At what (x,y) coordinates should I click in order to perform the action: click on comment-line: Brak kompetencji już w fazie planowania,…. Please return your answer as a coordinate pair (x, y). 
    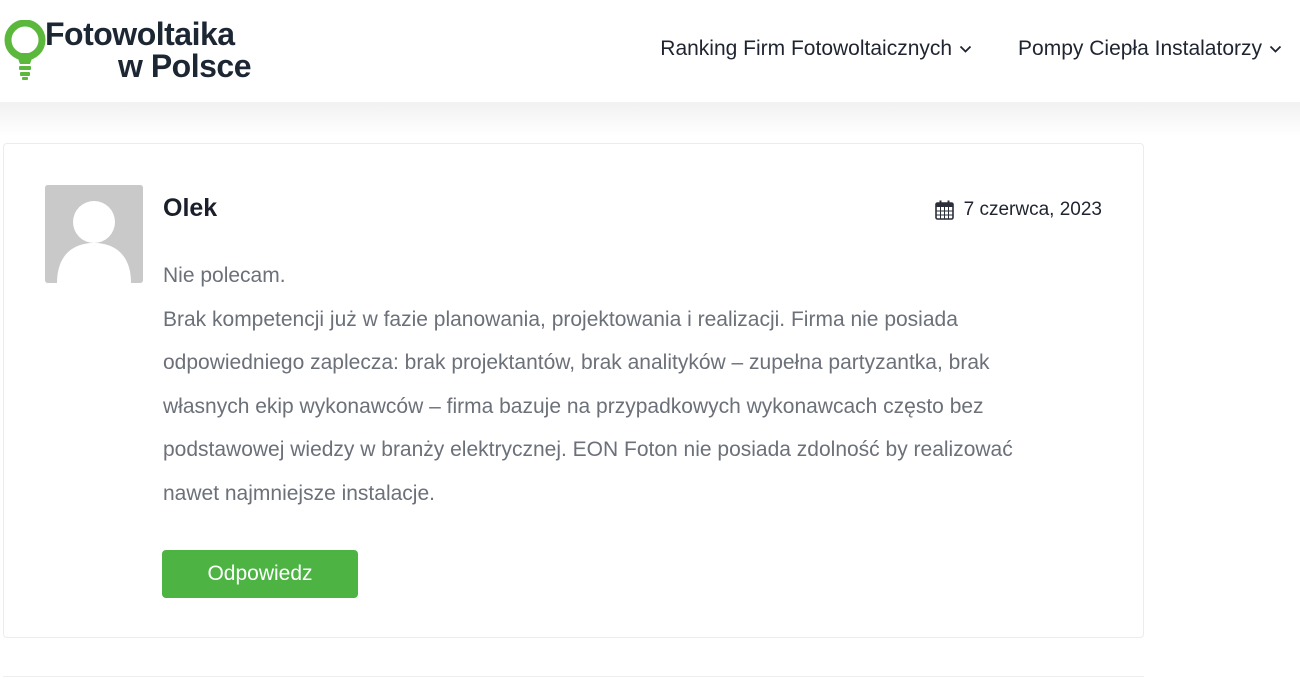
    Looking at the image, I should click on (560, 319).